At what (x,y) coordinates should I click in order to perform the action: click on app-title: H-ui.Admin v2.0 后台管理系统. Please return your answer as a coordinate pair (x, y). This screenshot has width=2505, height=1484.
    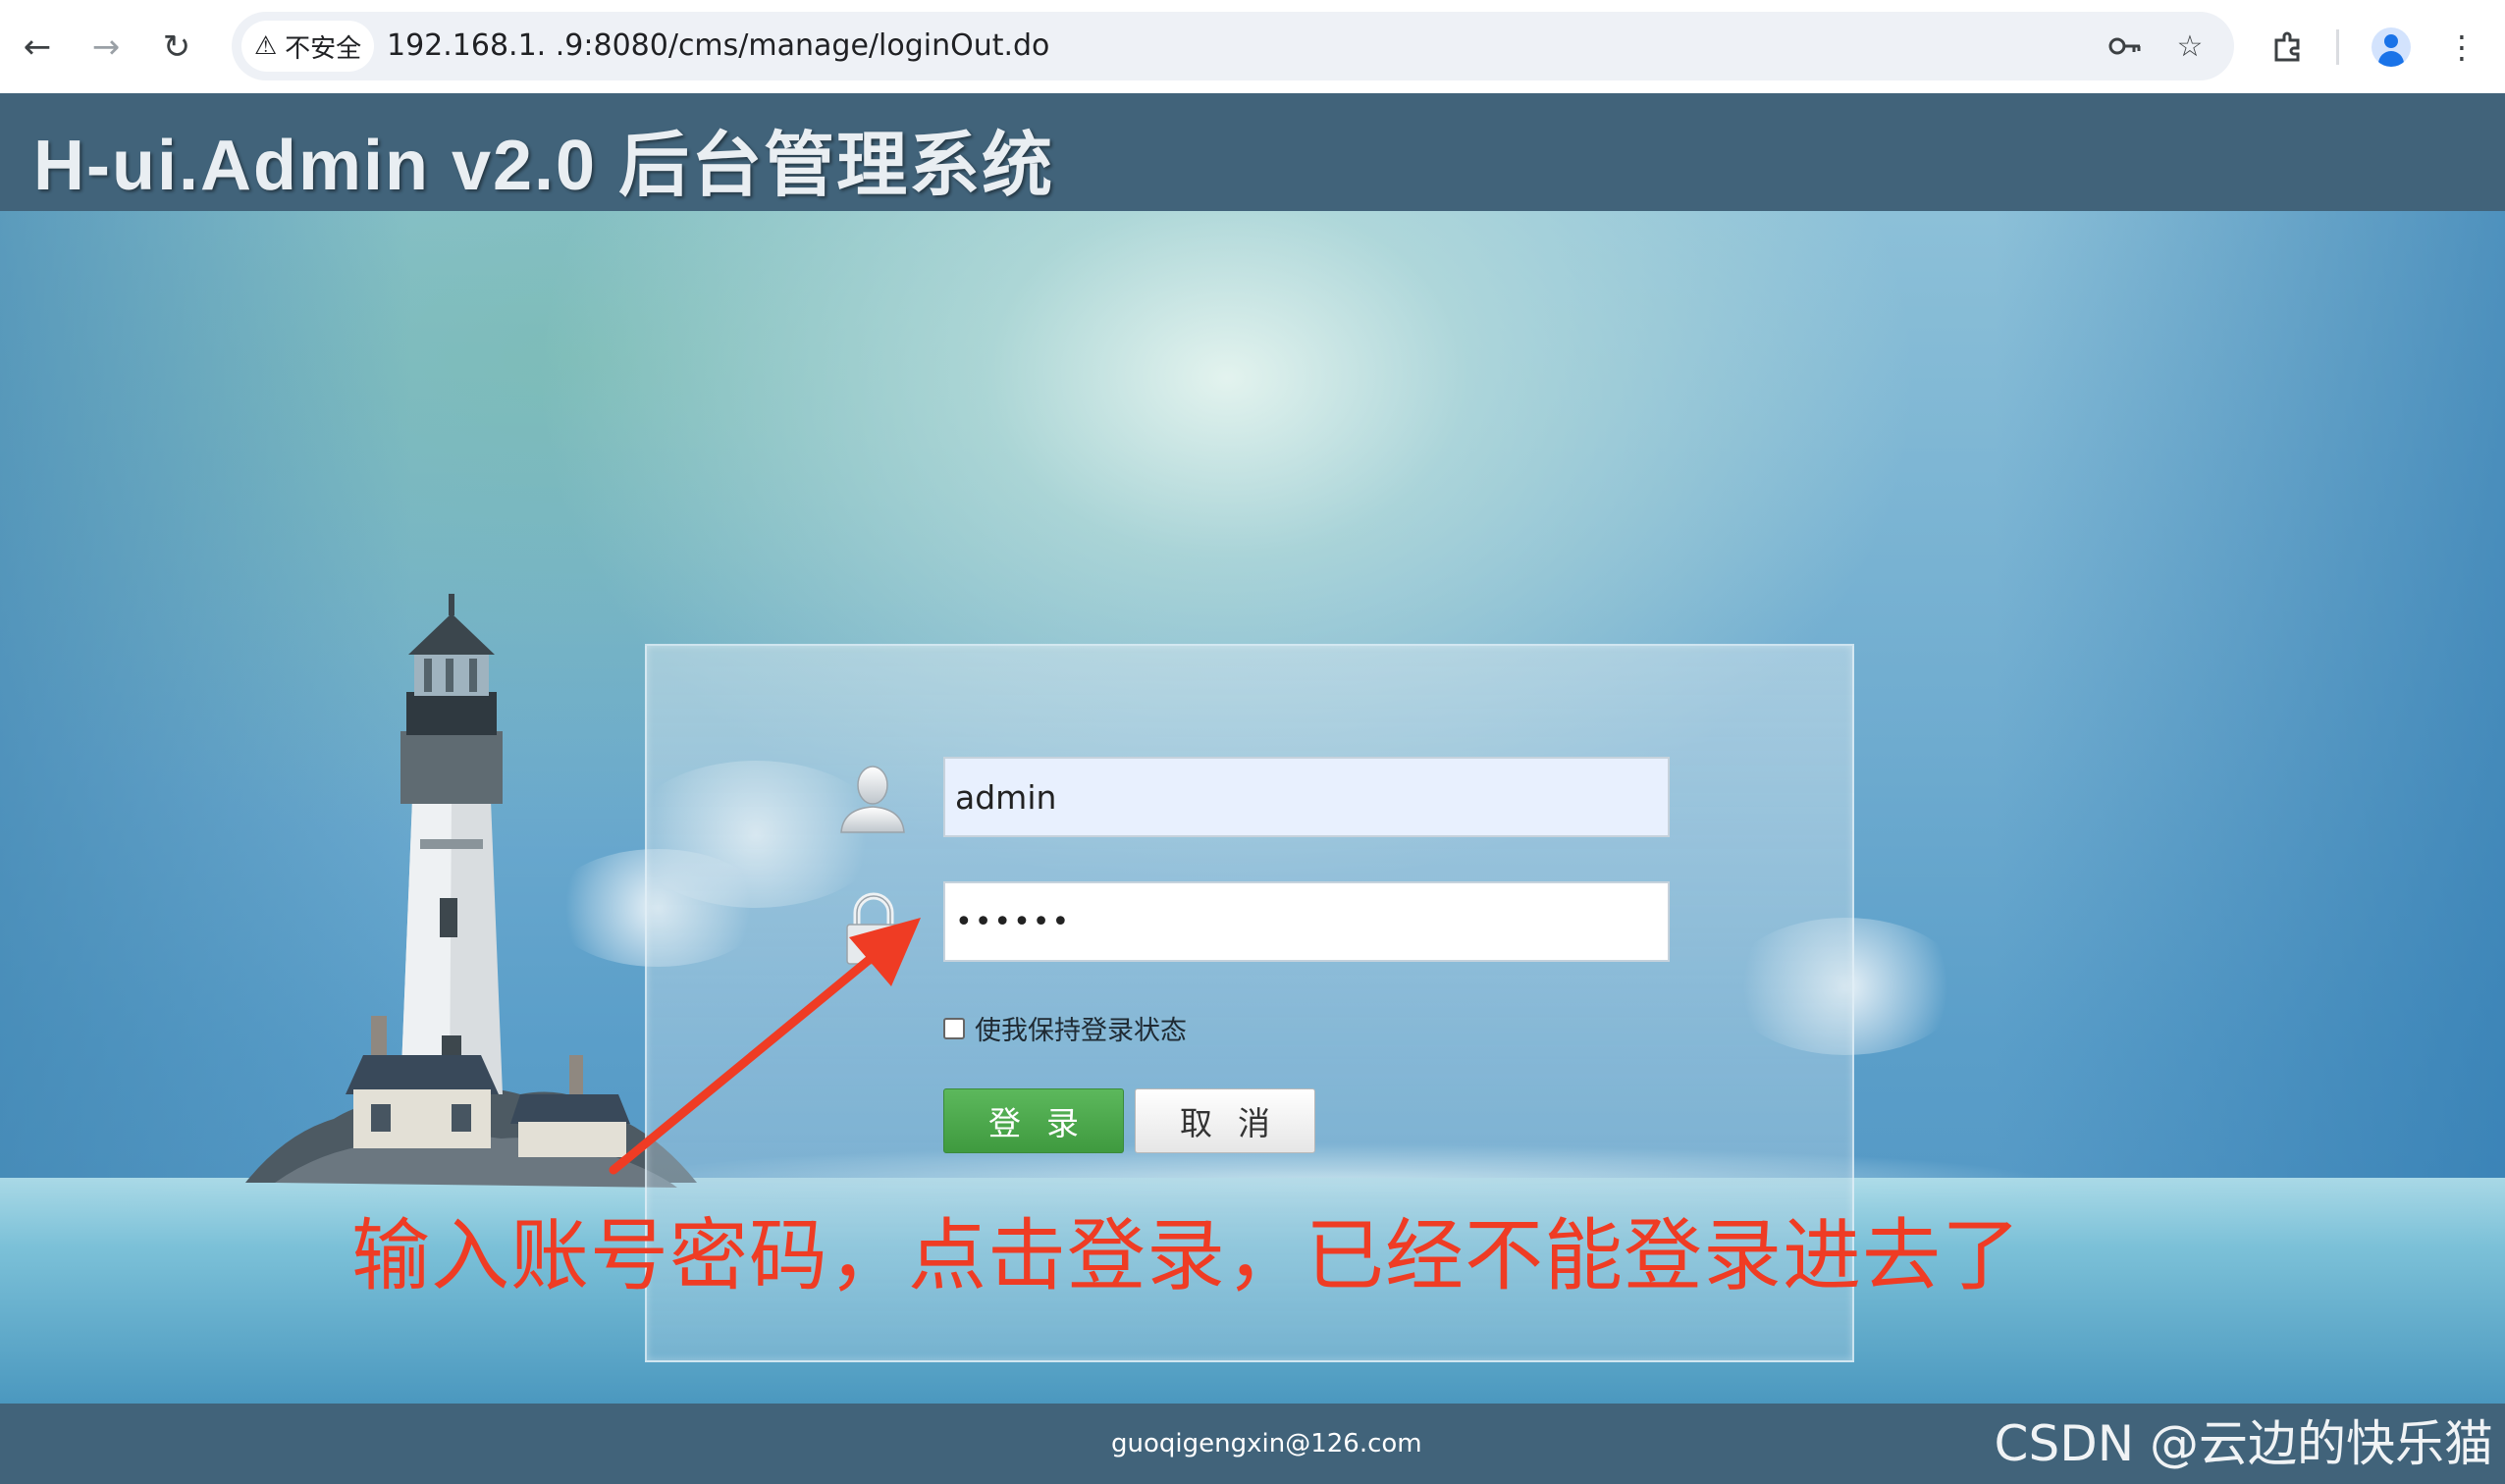
    Looking at the image, I should click on (544, 166).